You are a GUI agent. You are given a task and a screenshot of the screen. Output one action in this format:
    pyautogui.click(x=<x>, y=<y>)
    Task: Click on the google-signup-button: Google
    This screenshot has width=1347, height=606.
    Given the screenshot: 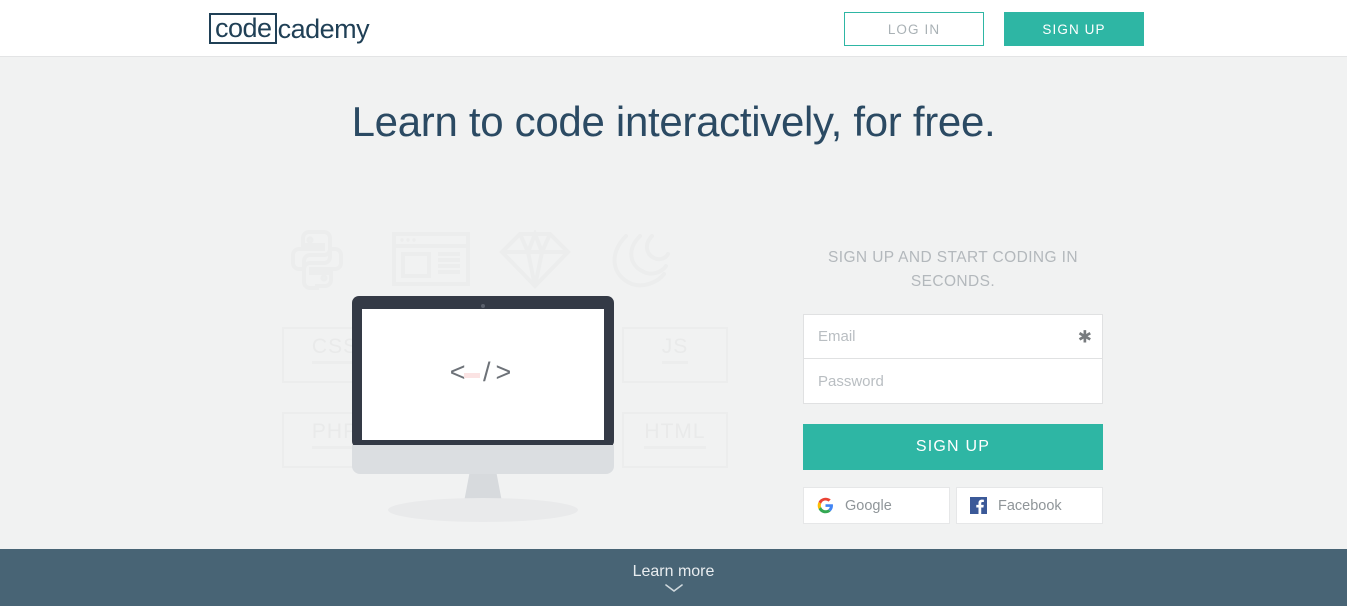 What is the action you would take?
    pyautogui.click(x=876, y=505)
    